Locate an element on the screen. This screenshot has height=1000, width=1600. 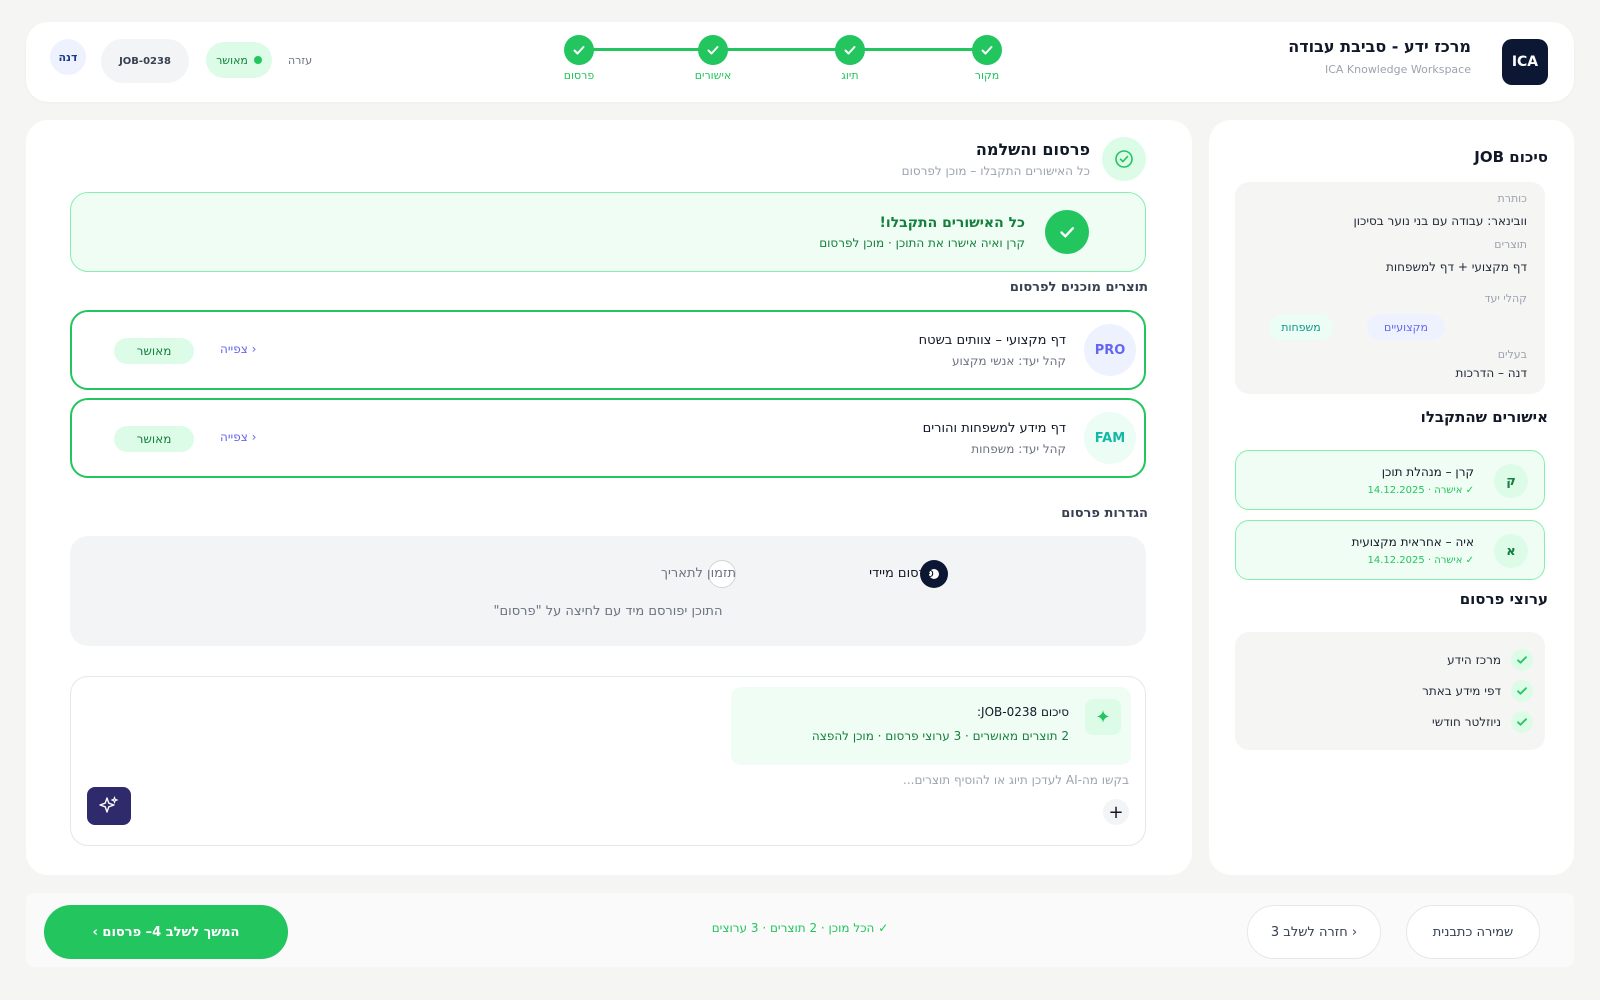
status-dot-icon is located at coordinates (257, 60).